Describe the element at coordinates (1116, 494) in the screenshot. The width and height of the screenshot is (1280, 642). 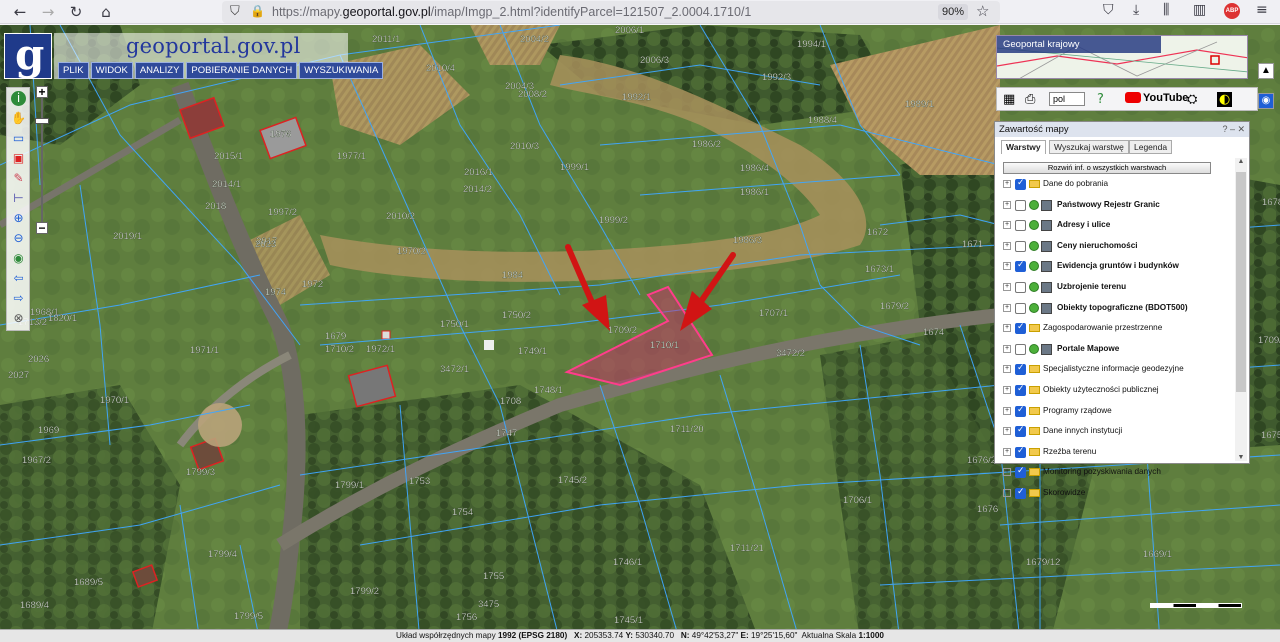
I see `layer-row: + Skorowidze` at that location.